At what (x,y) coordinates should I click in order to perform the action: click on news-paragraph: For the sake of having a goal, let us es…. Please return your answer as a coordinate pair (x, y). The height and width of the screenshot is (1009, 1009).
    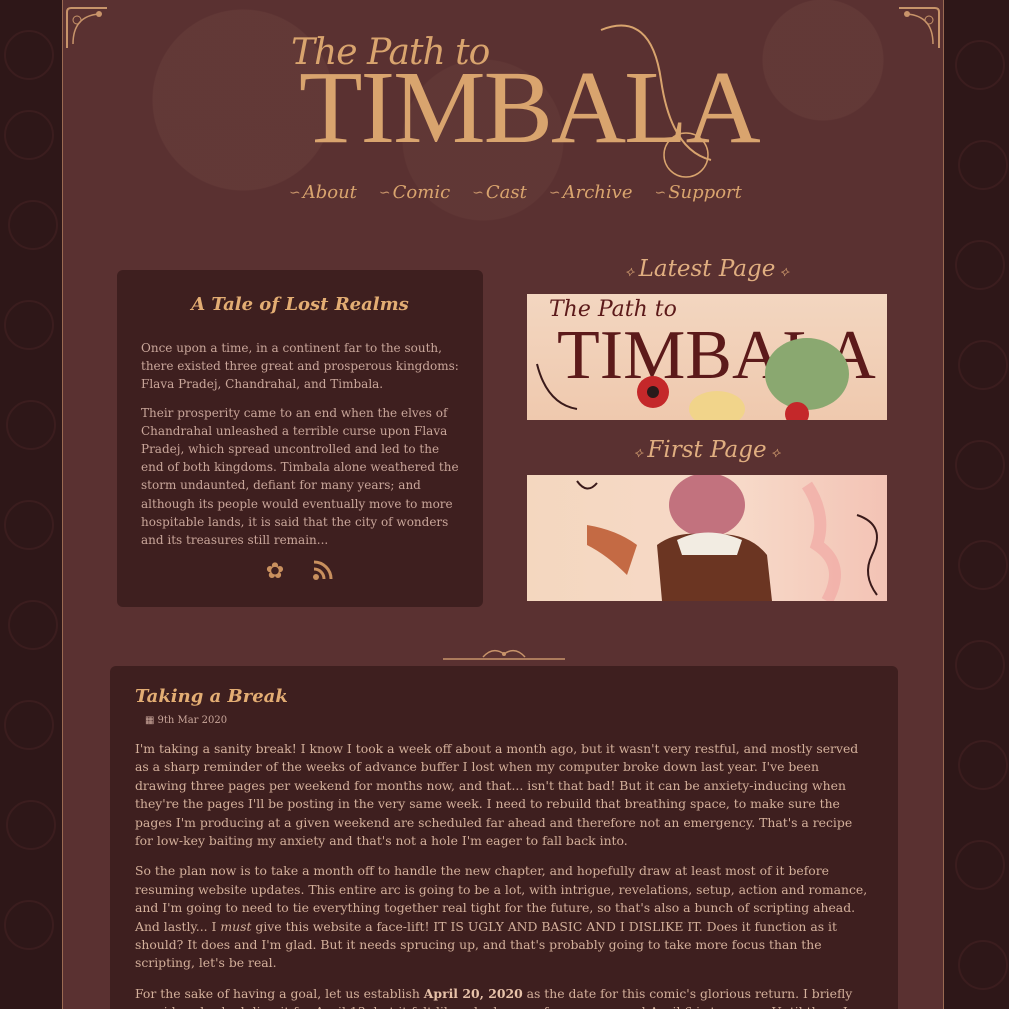
    Looking at the image, I should click on (494, 997).